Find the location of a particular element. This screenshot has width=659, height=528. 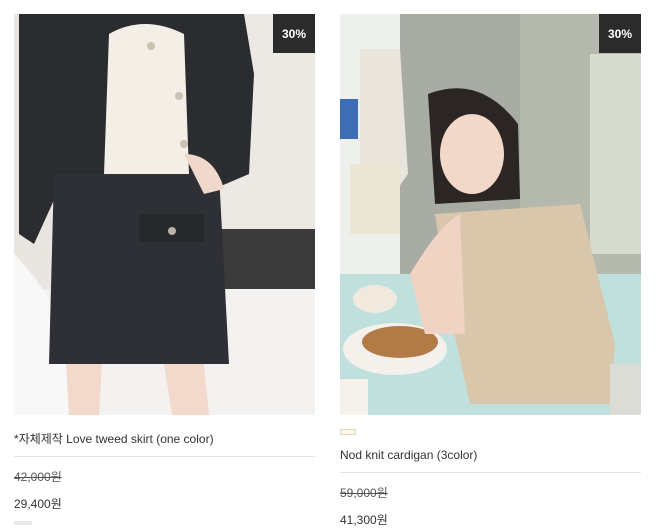

original-price: 59,000원 is located at coordinates (364, 493).